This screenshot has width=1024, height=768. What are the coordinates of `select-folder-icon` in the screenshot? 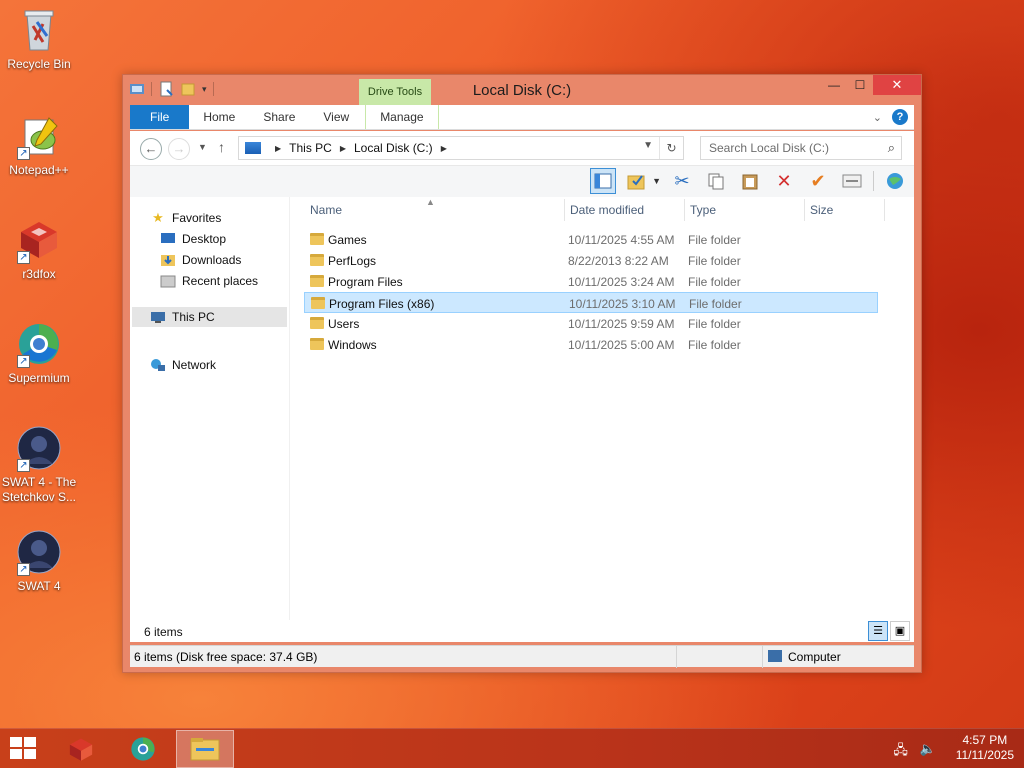 It's located at (637, 181).